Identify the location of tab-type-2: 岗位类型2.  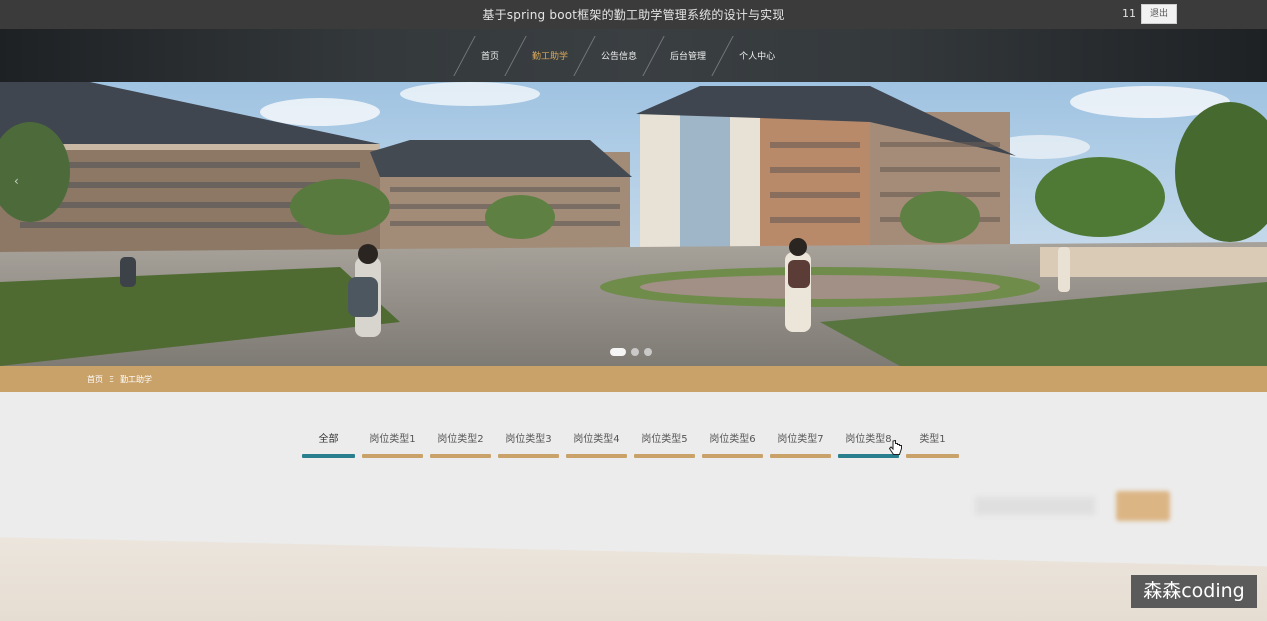
(460, 443).